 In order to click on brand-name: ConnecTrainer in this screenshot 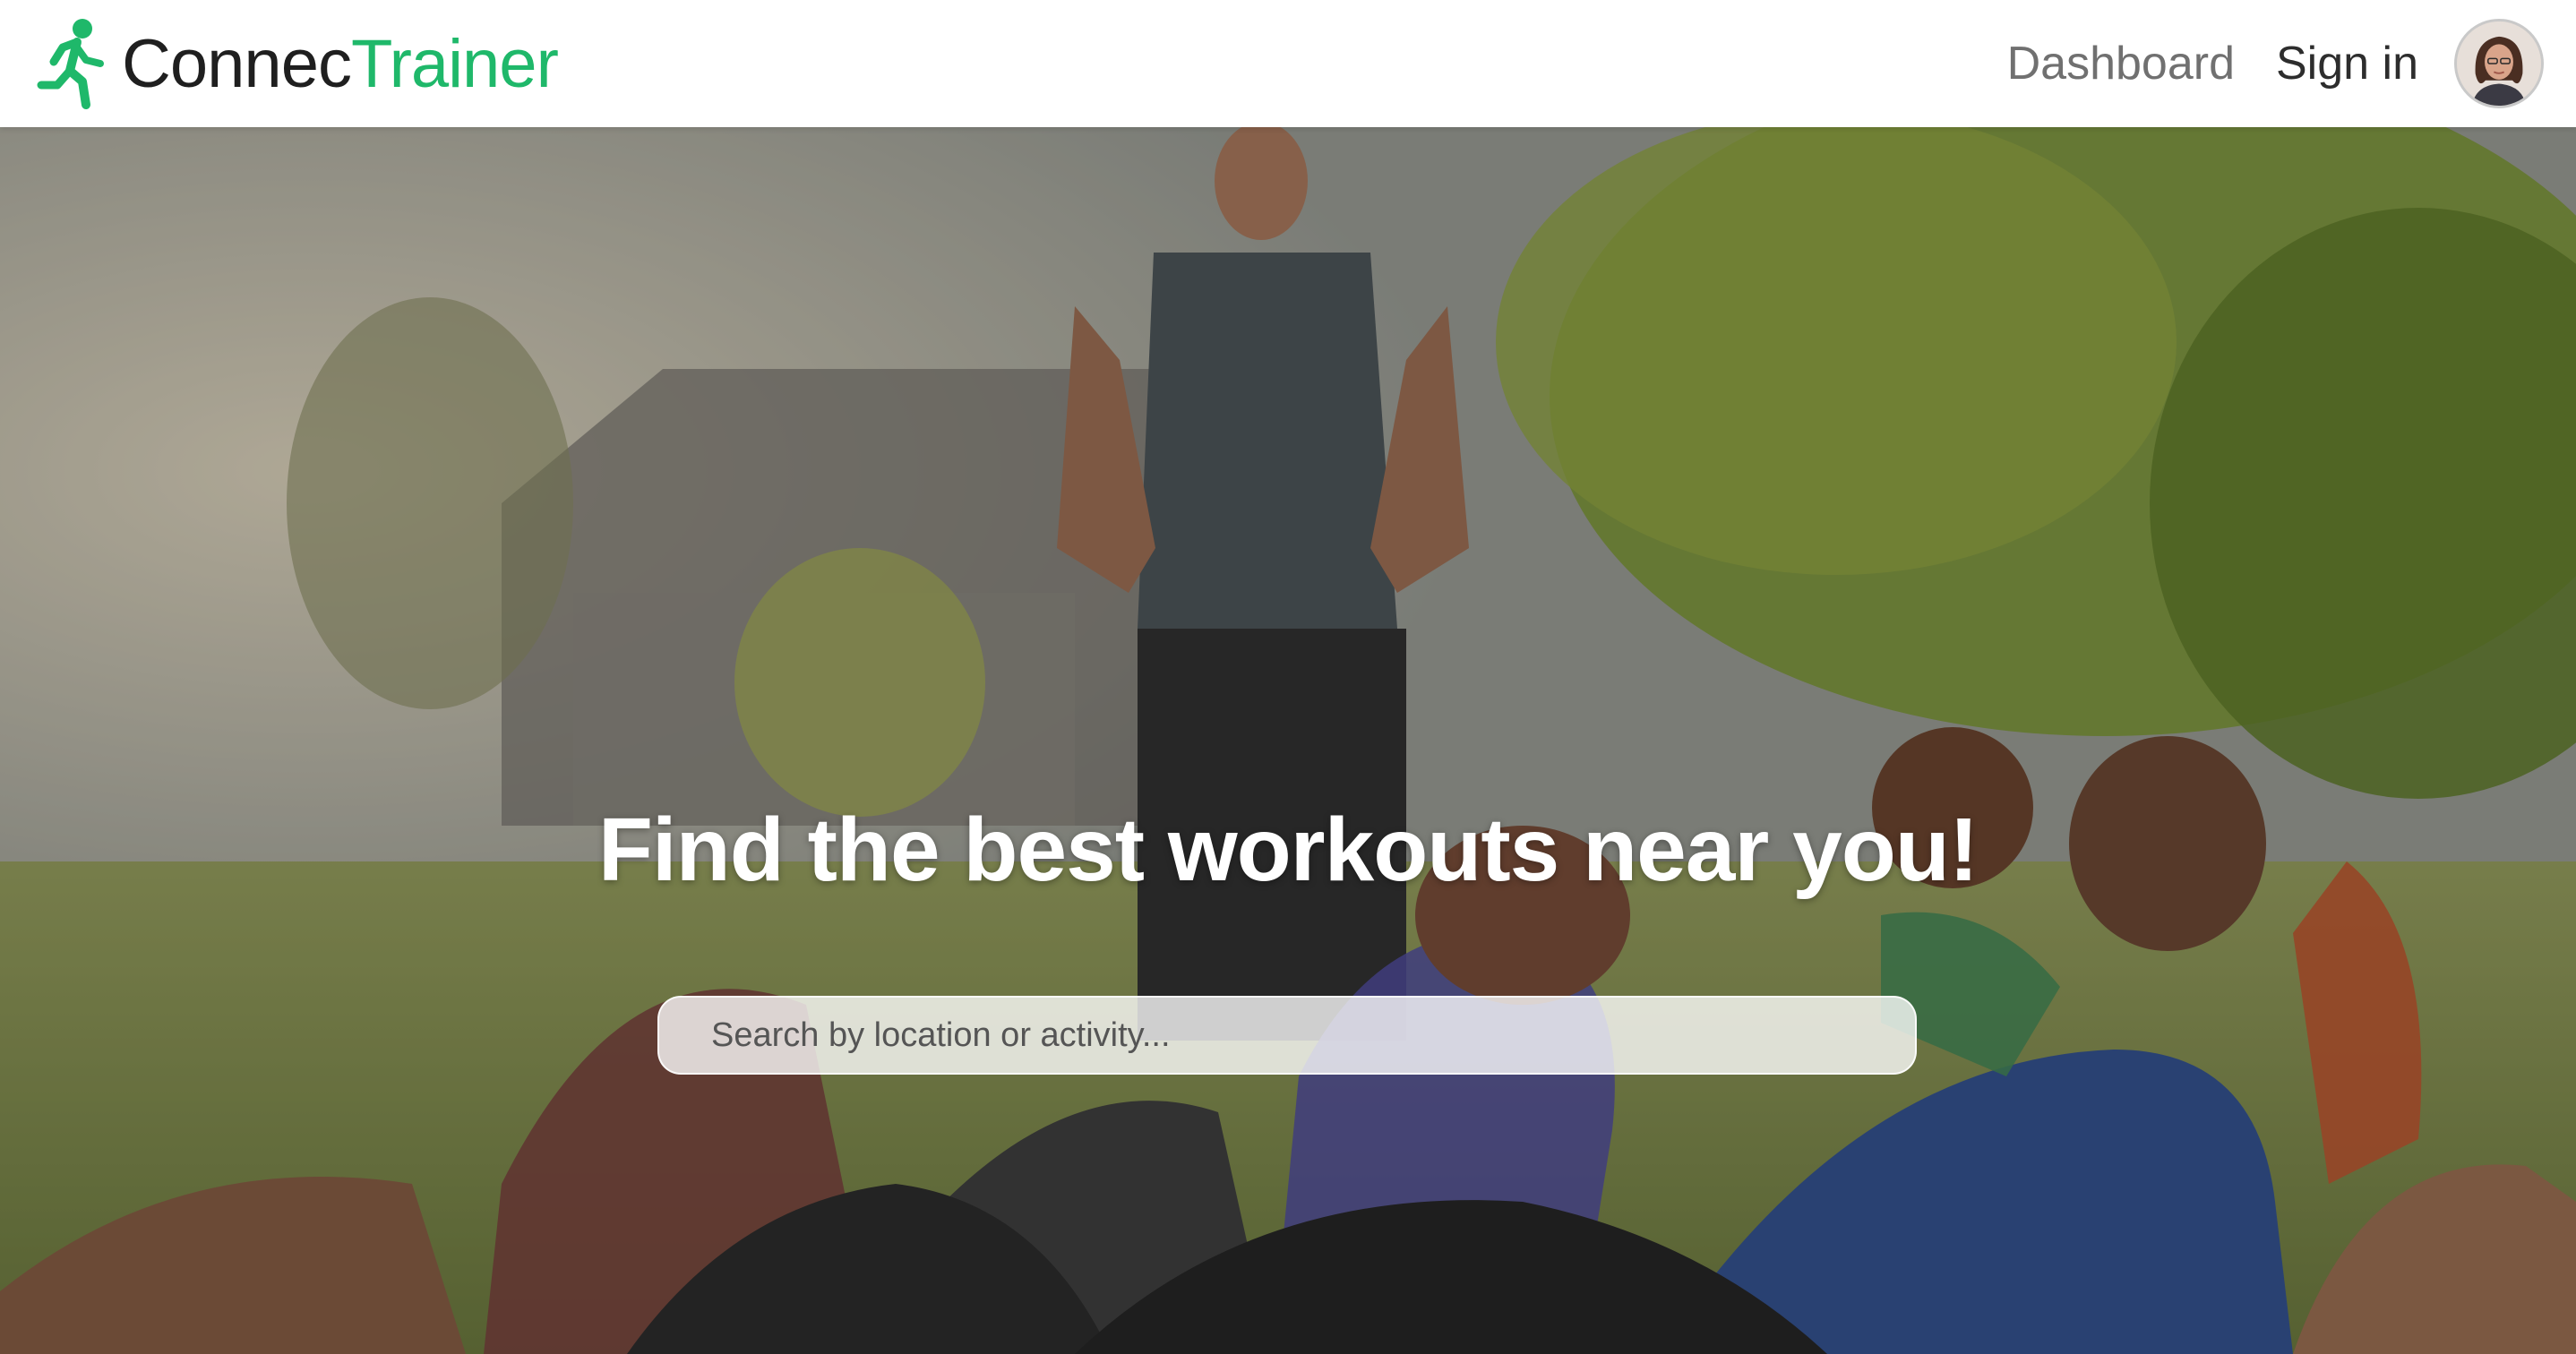, I will do `click(340, 64)`.